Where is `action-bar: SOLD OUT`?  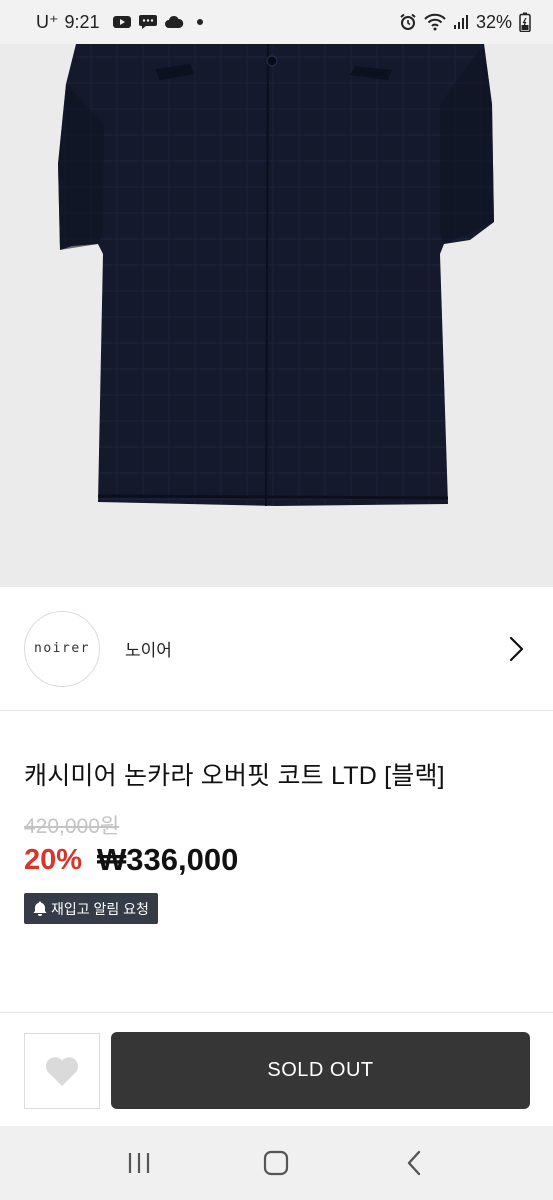 action-bar: SOLD OUT is located at coordinates (276, 1069).